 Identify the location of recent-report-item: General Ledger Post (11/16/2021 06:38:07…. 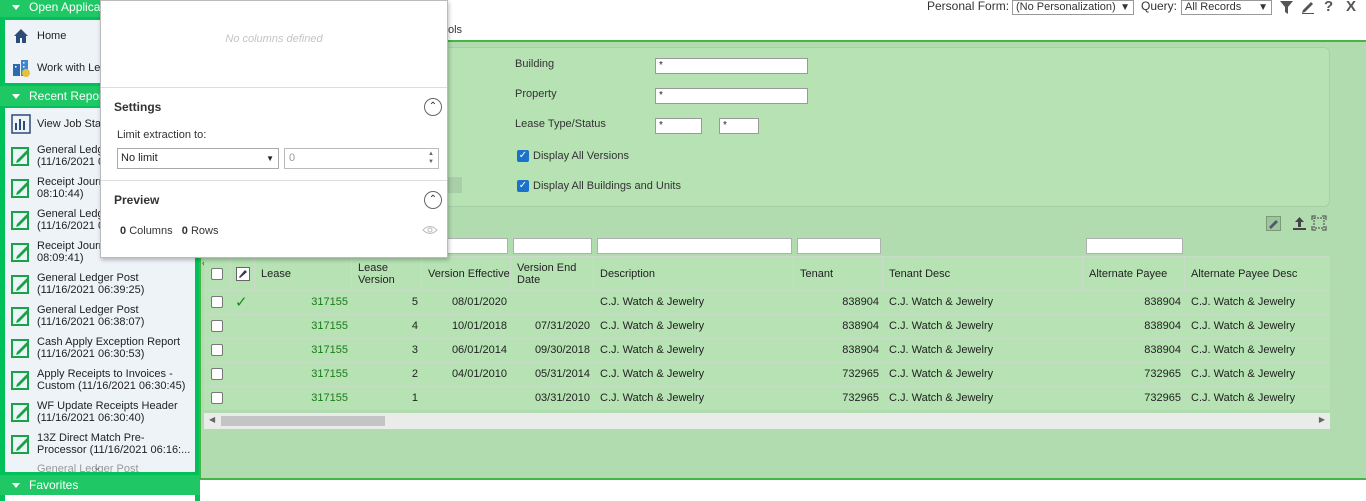
(100, 316).